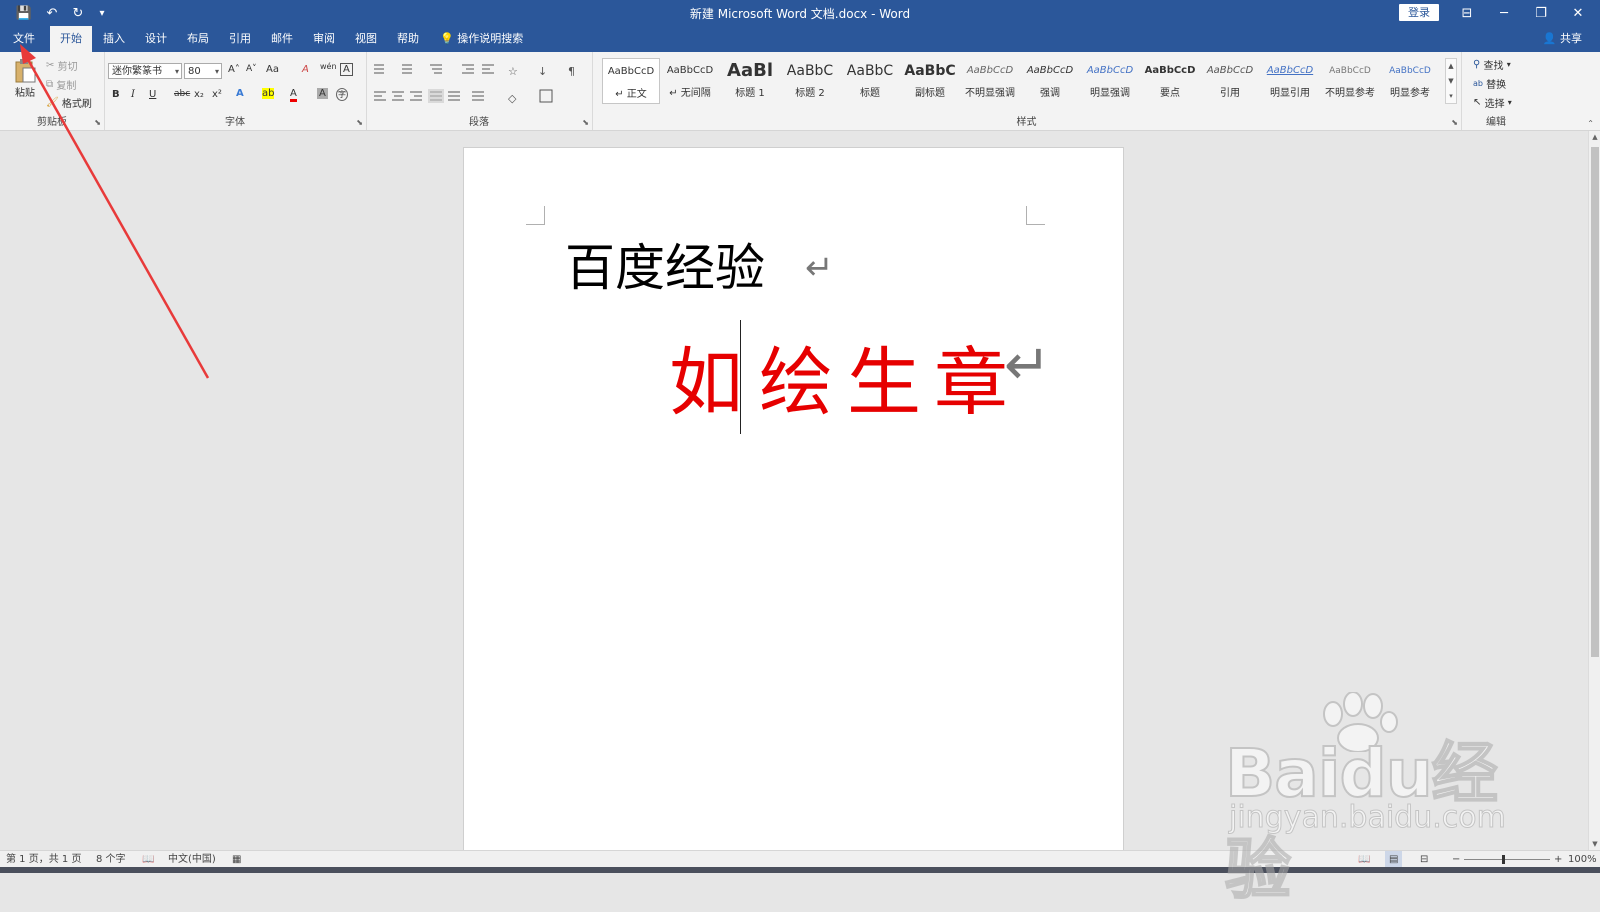  Describe the element at coordinates (1410, 81) in the screenshot. I see `style-intense-reference: AaBbCcD 明显参考` at that location.